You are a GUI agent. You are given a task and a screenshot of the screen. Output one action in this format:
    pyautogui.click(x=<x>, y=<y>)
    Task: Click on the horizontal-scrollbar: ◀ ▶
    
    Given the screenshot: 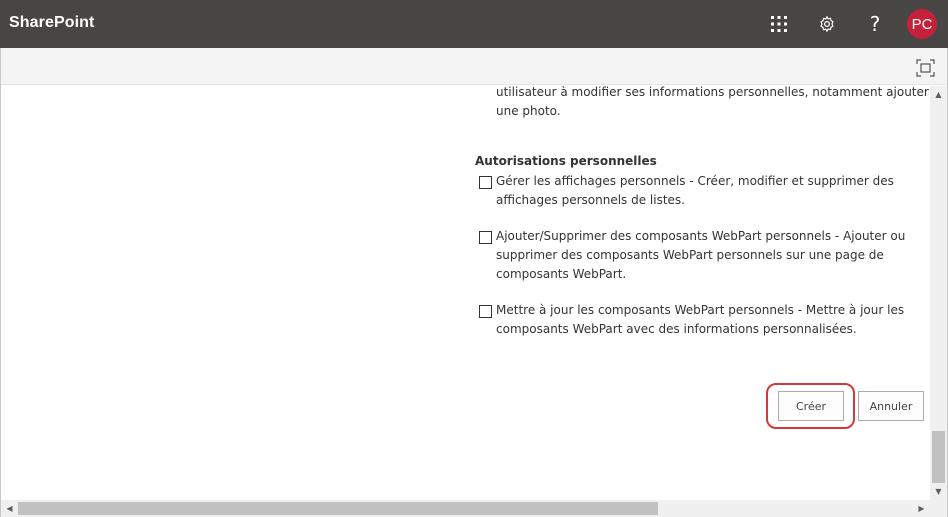 What is the action you would take?
    pyautogui.click(x=465, y=508)
    